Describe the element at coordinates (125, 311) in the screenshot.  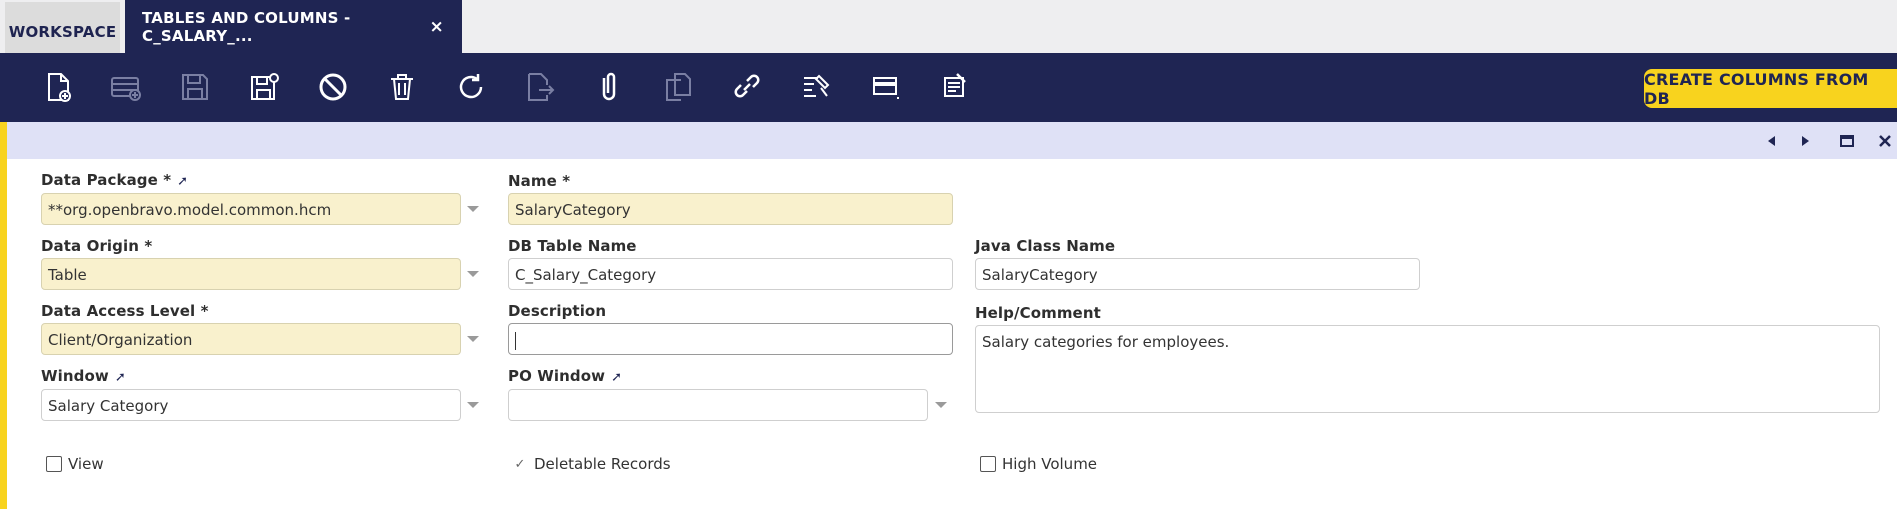
I see `data-access-level-label: Data Access Level *` at that location.